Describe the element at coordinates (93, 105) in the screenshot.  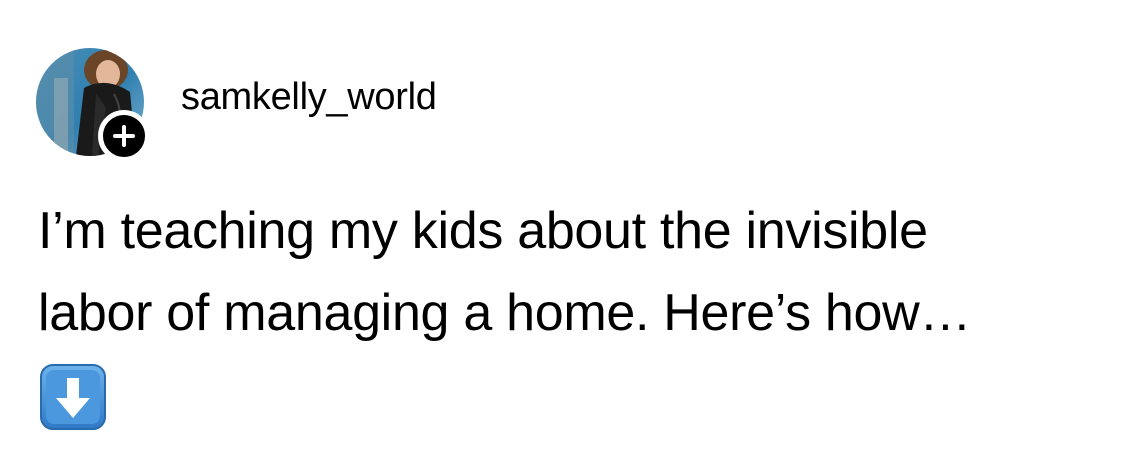
I see `avatar-container` at that location.